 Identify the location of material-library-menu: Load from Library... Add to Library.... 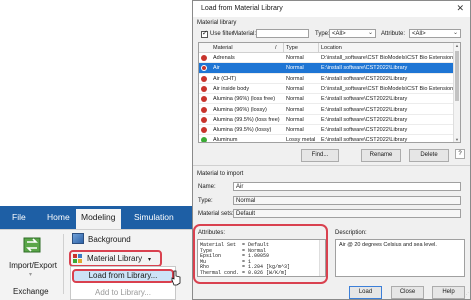
(123, 283).